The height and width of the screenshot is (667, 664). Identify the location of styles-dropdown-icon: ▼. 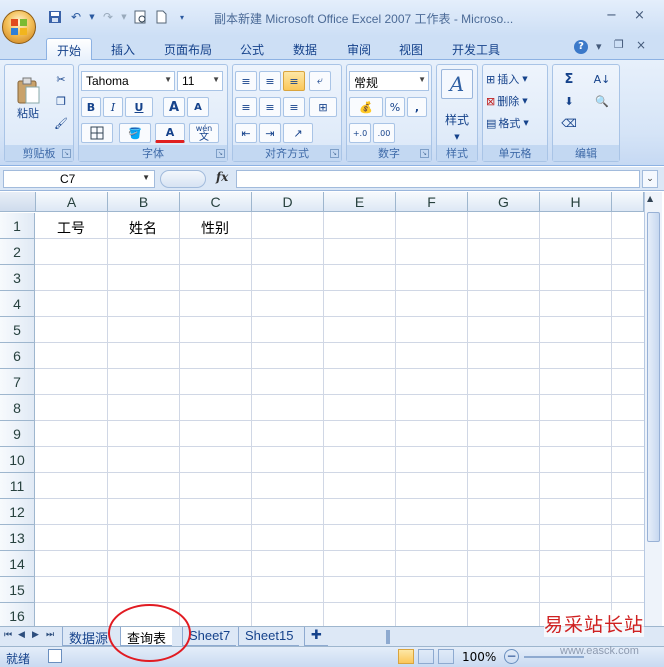
(457, 137).